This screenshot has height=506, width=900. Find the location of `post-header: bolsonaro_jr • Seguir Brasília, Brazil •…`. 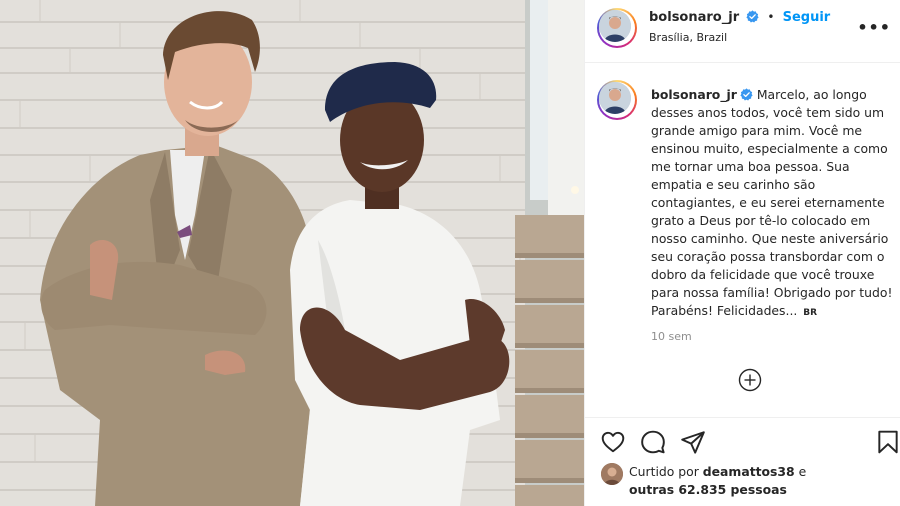

post-header: bolsonaro_jr • Seguir Brasília, Brazil •… is located at coordinates (742, 31).